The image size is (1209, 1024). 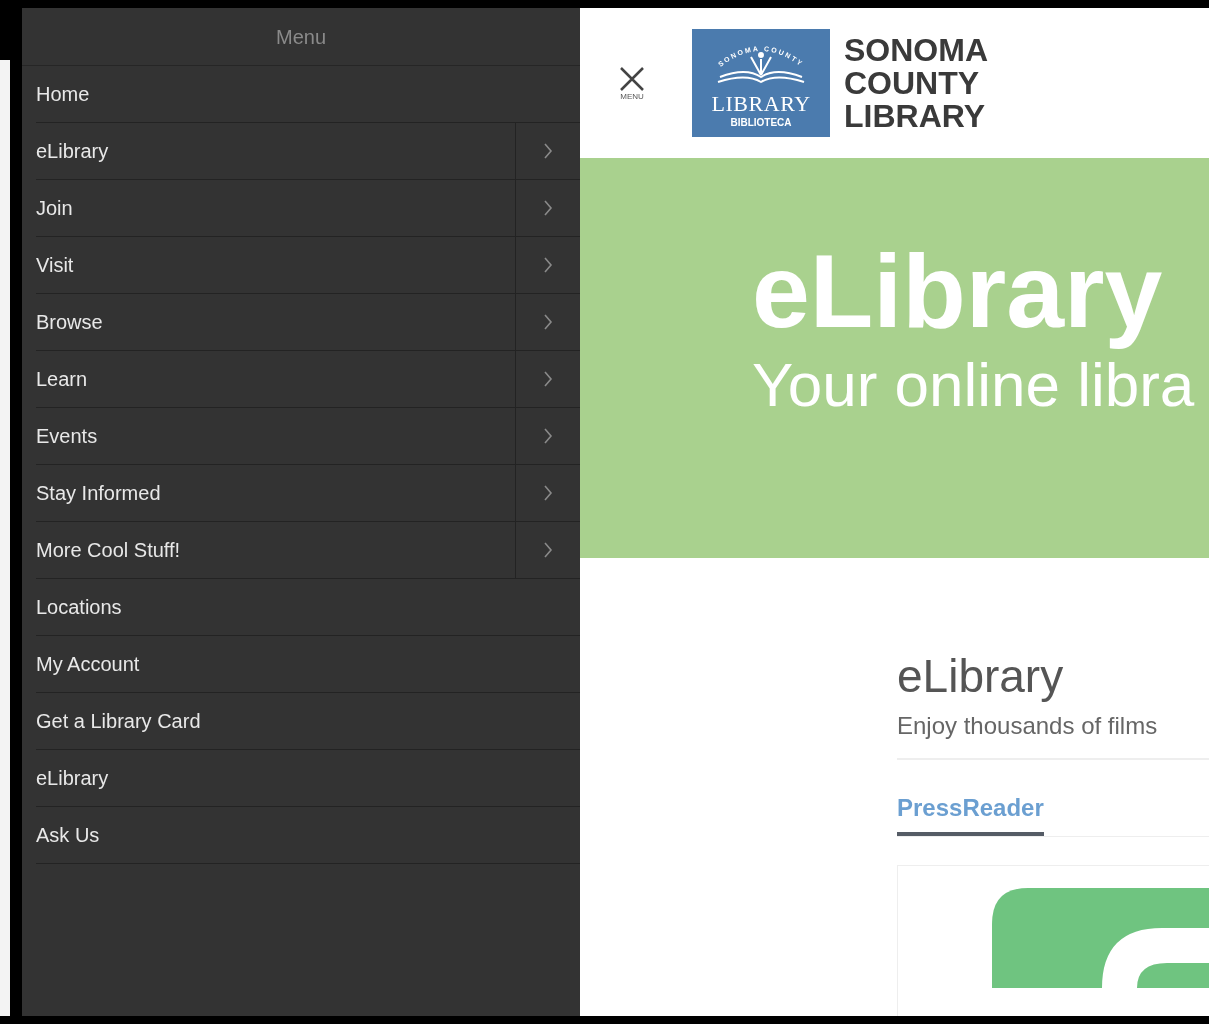 What do you see at coordinates (118, 721) in the screenshot?
I see `menu-item: Get a Library Card` at bounding box center [118, 721].